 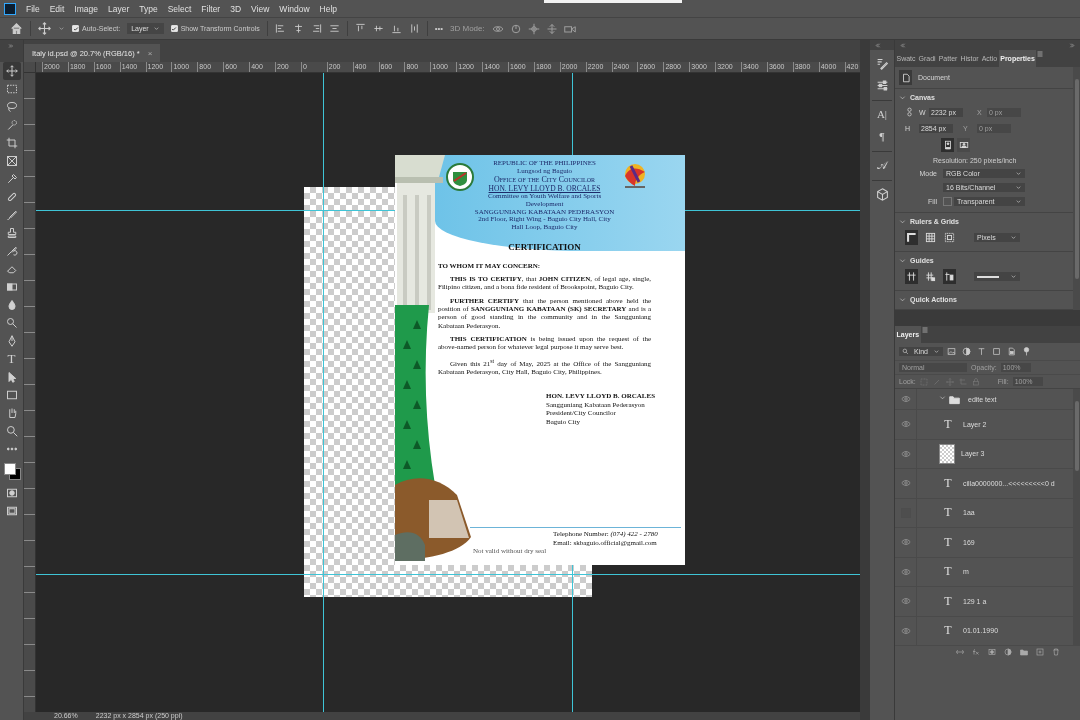 What do you see at coordinates (882, 136) in the screenshot?
I see `panel-button: ¶` at bounding box center [882, 136].